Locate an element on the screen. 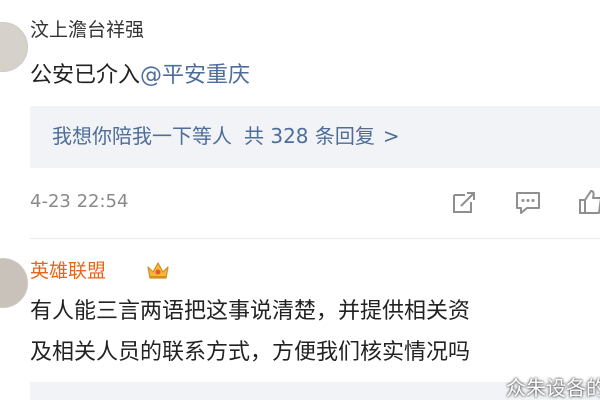 The width and height of the screenshot is (600, 400). mention-link: @平安重庆 is located at coordinates (195, 75).